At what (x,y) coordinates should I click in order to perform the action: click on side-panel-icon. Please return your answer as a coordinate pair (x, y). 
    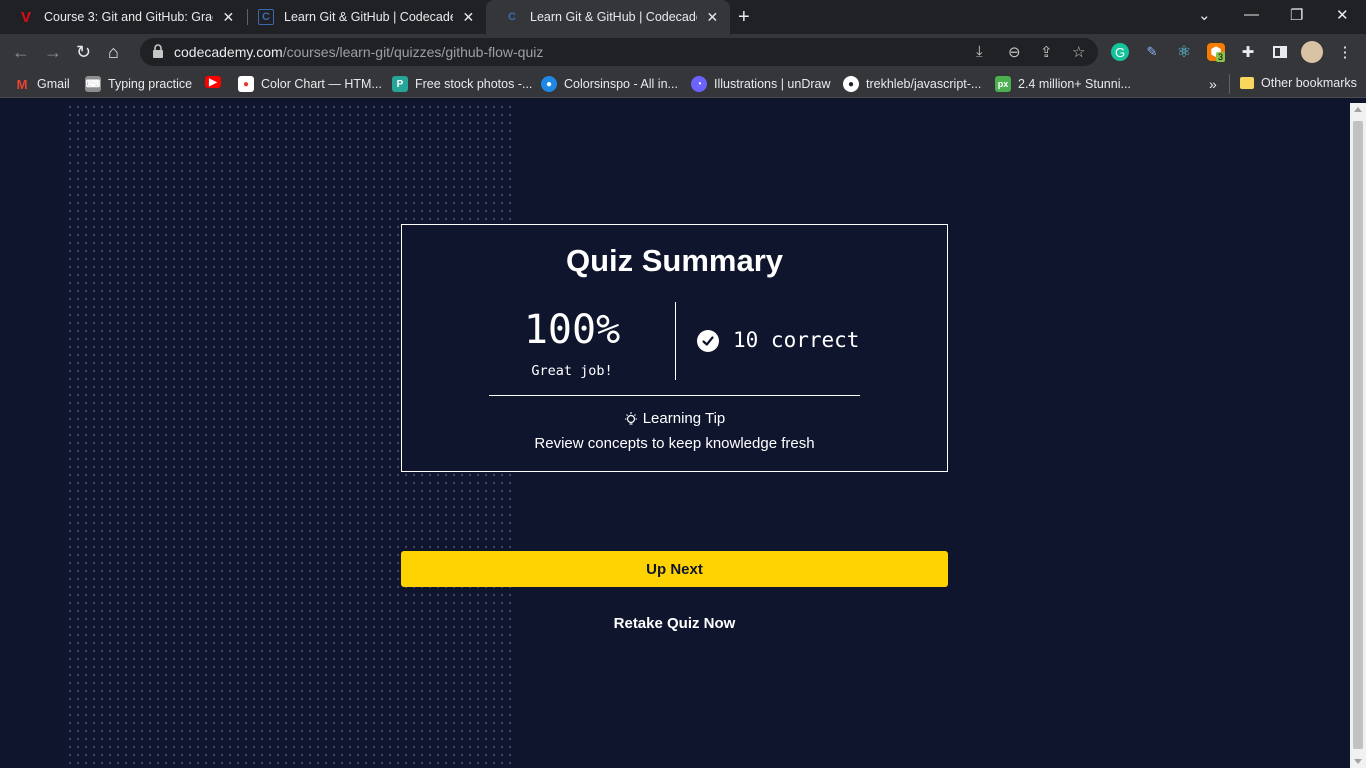
    Looking at the image, I should click on (1280, 52).